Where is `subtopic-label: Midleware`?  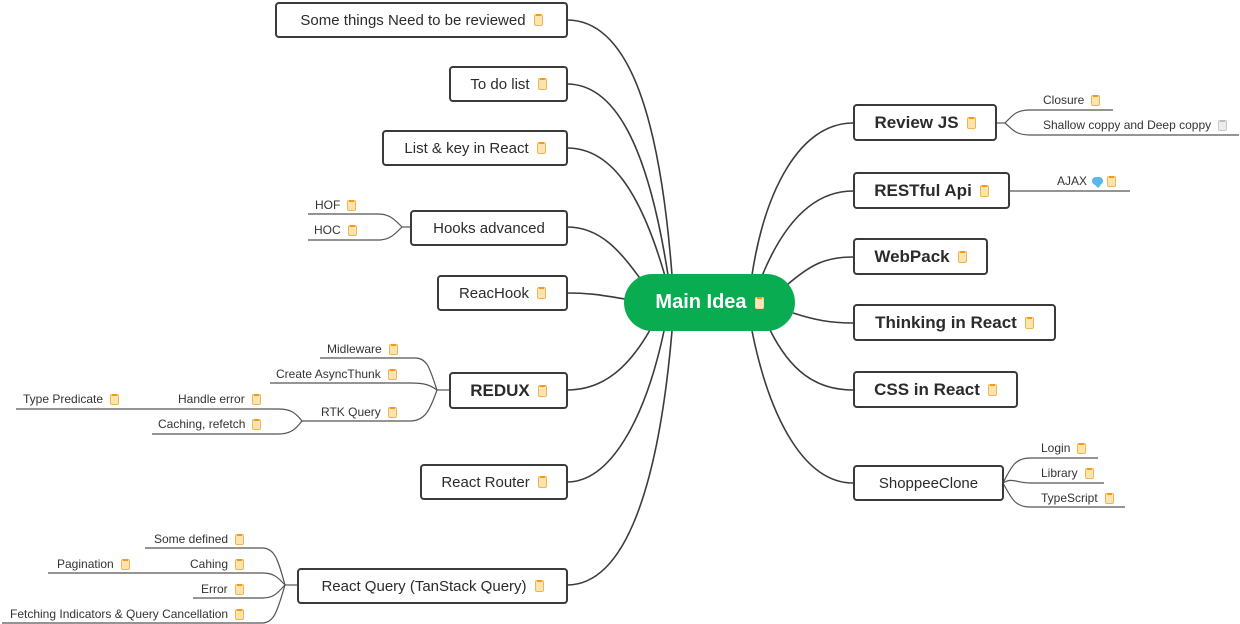 subtopic-label: Midleware is located at coordinates (354, 349).